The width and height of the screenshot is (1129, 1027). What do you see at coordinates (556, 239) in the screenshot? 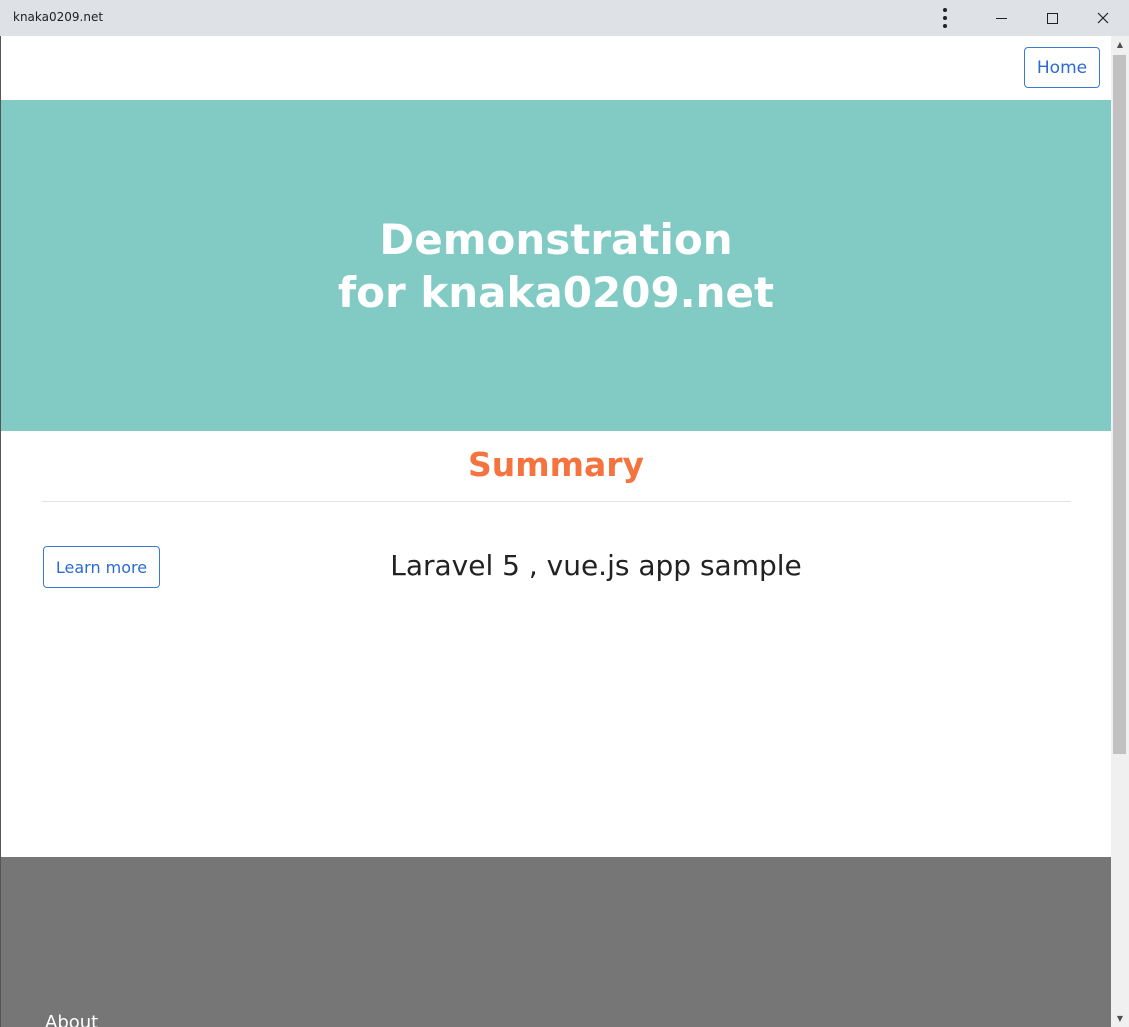
I see `hero-title-line-1: Demonstration` at bounding box center [556, 239].